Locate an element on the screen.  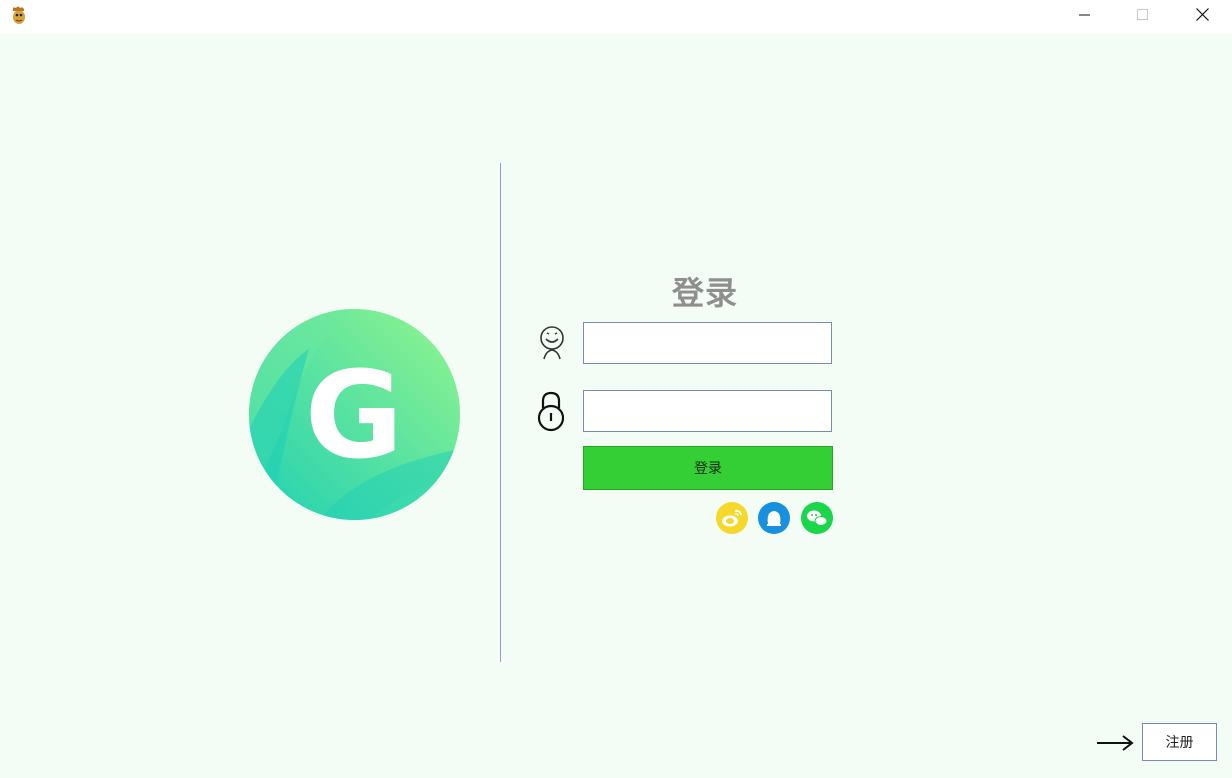
weibo-icon is located at coordinates (732, 518).